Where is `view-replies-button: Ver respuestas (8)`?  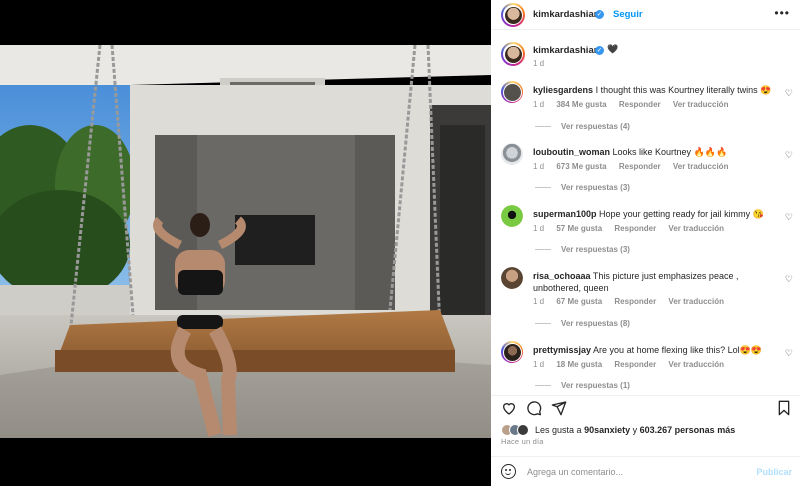
view-replies-button: Ver respuestas (8) is located at coordinates (582, 323).